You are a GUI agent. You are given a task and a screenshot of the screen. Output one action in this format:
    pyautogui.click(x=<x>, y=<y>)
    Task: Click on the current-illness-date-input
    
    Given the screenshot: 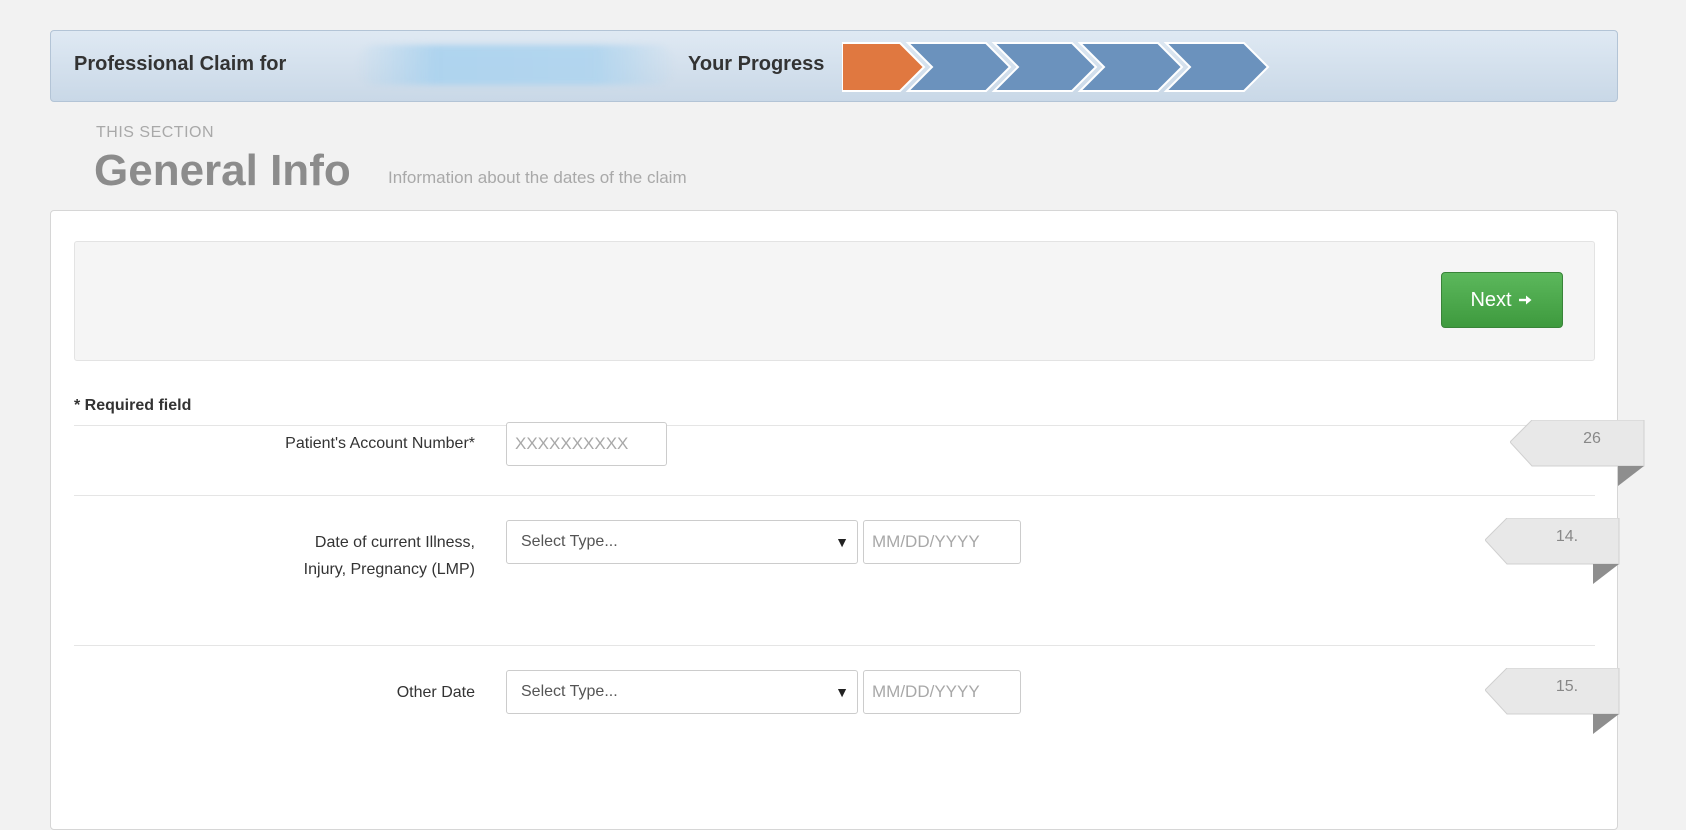 What is the action you would take?
    pyautogui.click(x=942, y=542)
    